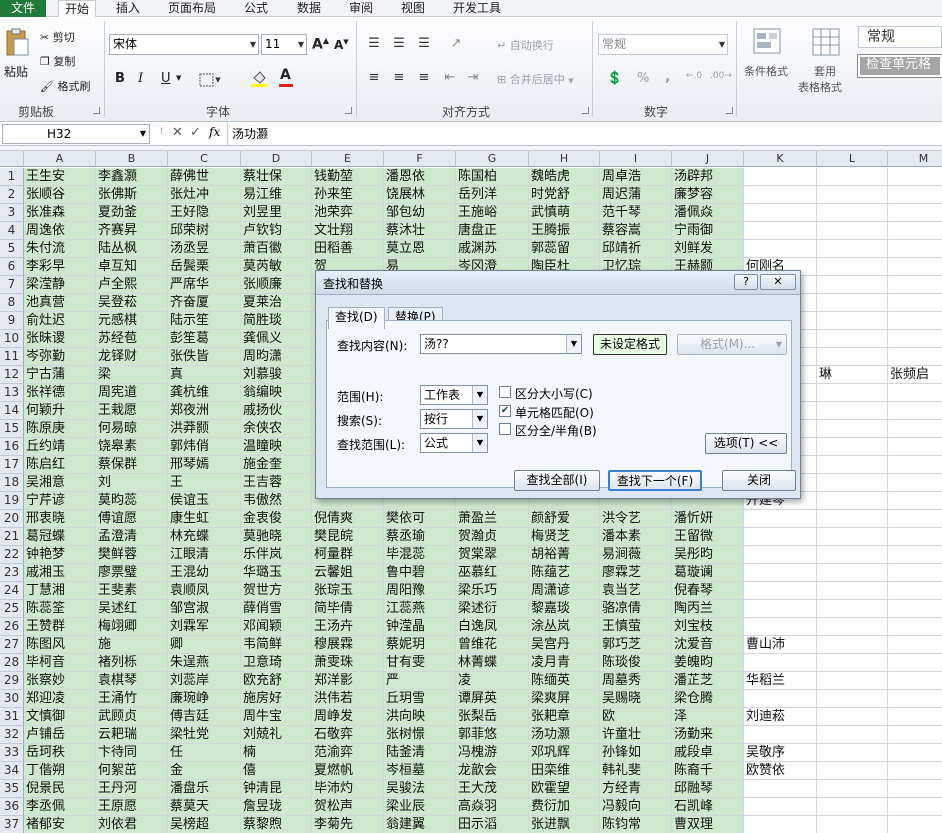 The width and height of the screenshot is (942, 833). Describe the element at coordinates (178, 78) in the screenshot. I see `chevron-down-icon: ▼` at that location.